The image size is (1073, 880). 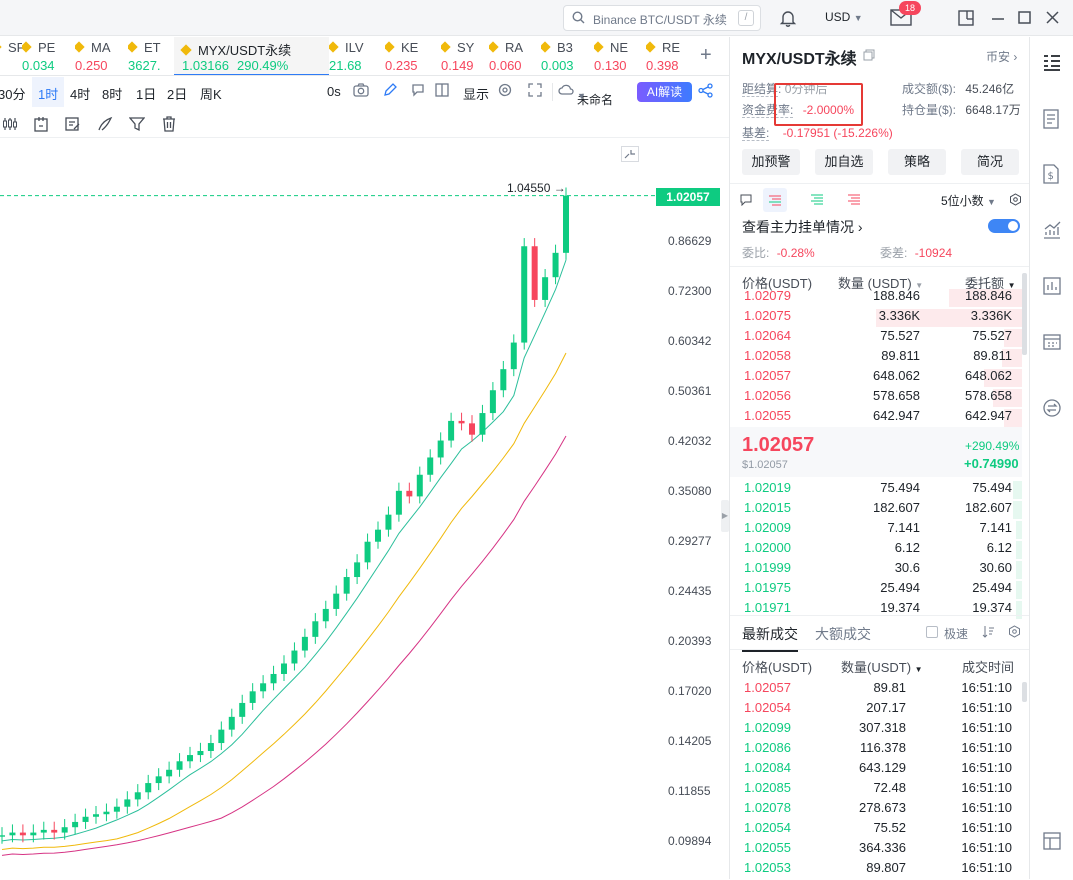 I want to click on grid-icon, so click(x=442, y=91).